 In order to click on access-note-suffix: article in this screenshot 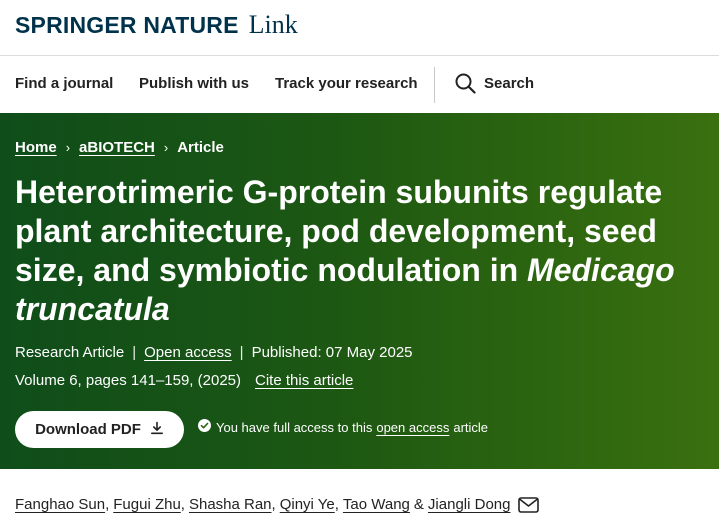, I will do `click(471, 427)`.